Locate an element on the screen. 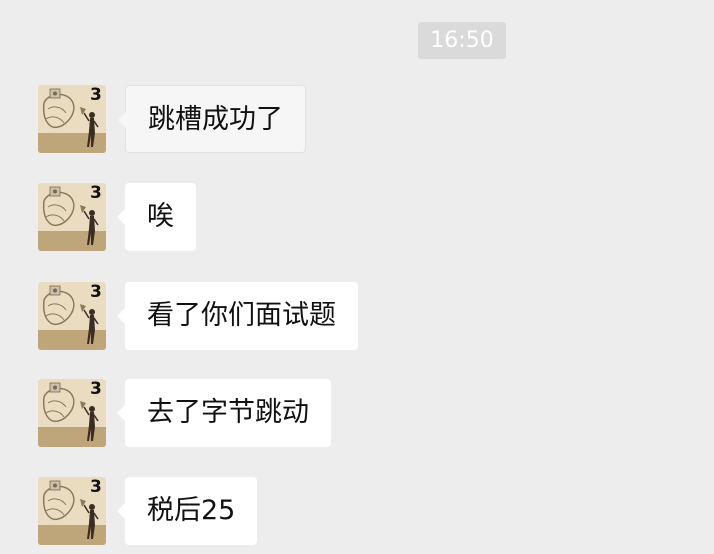  message-bubble: 跳槽成功了 is located at coordinates (212, 119).